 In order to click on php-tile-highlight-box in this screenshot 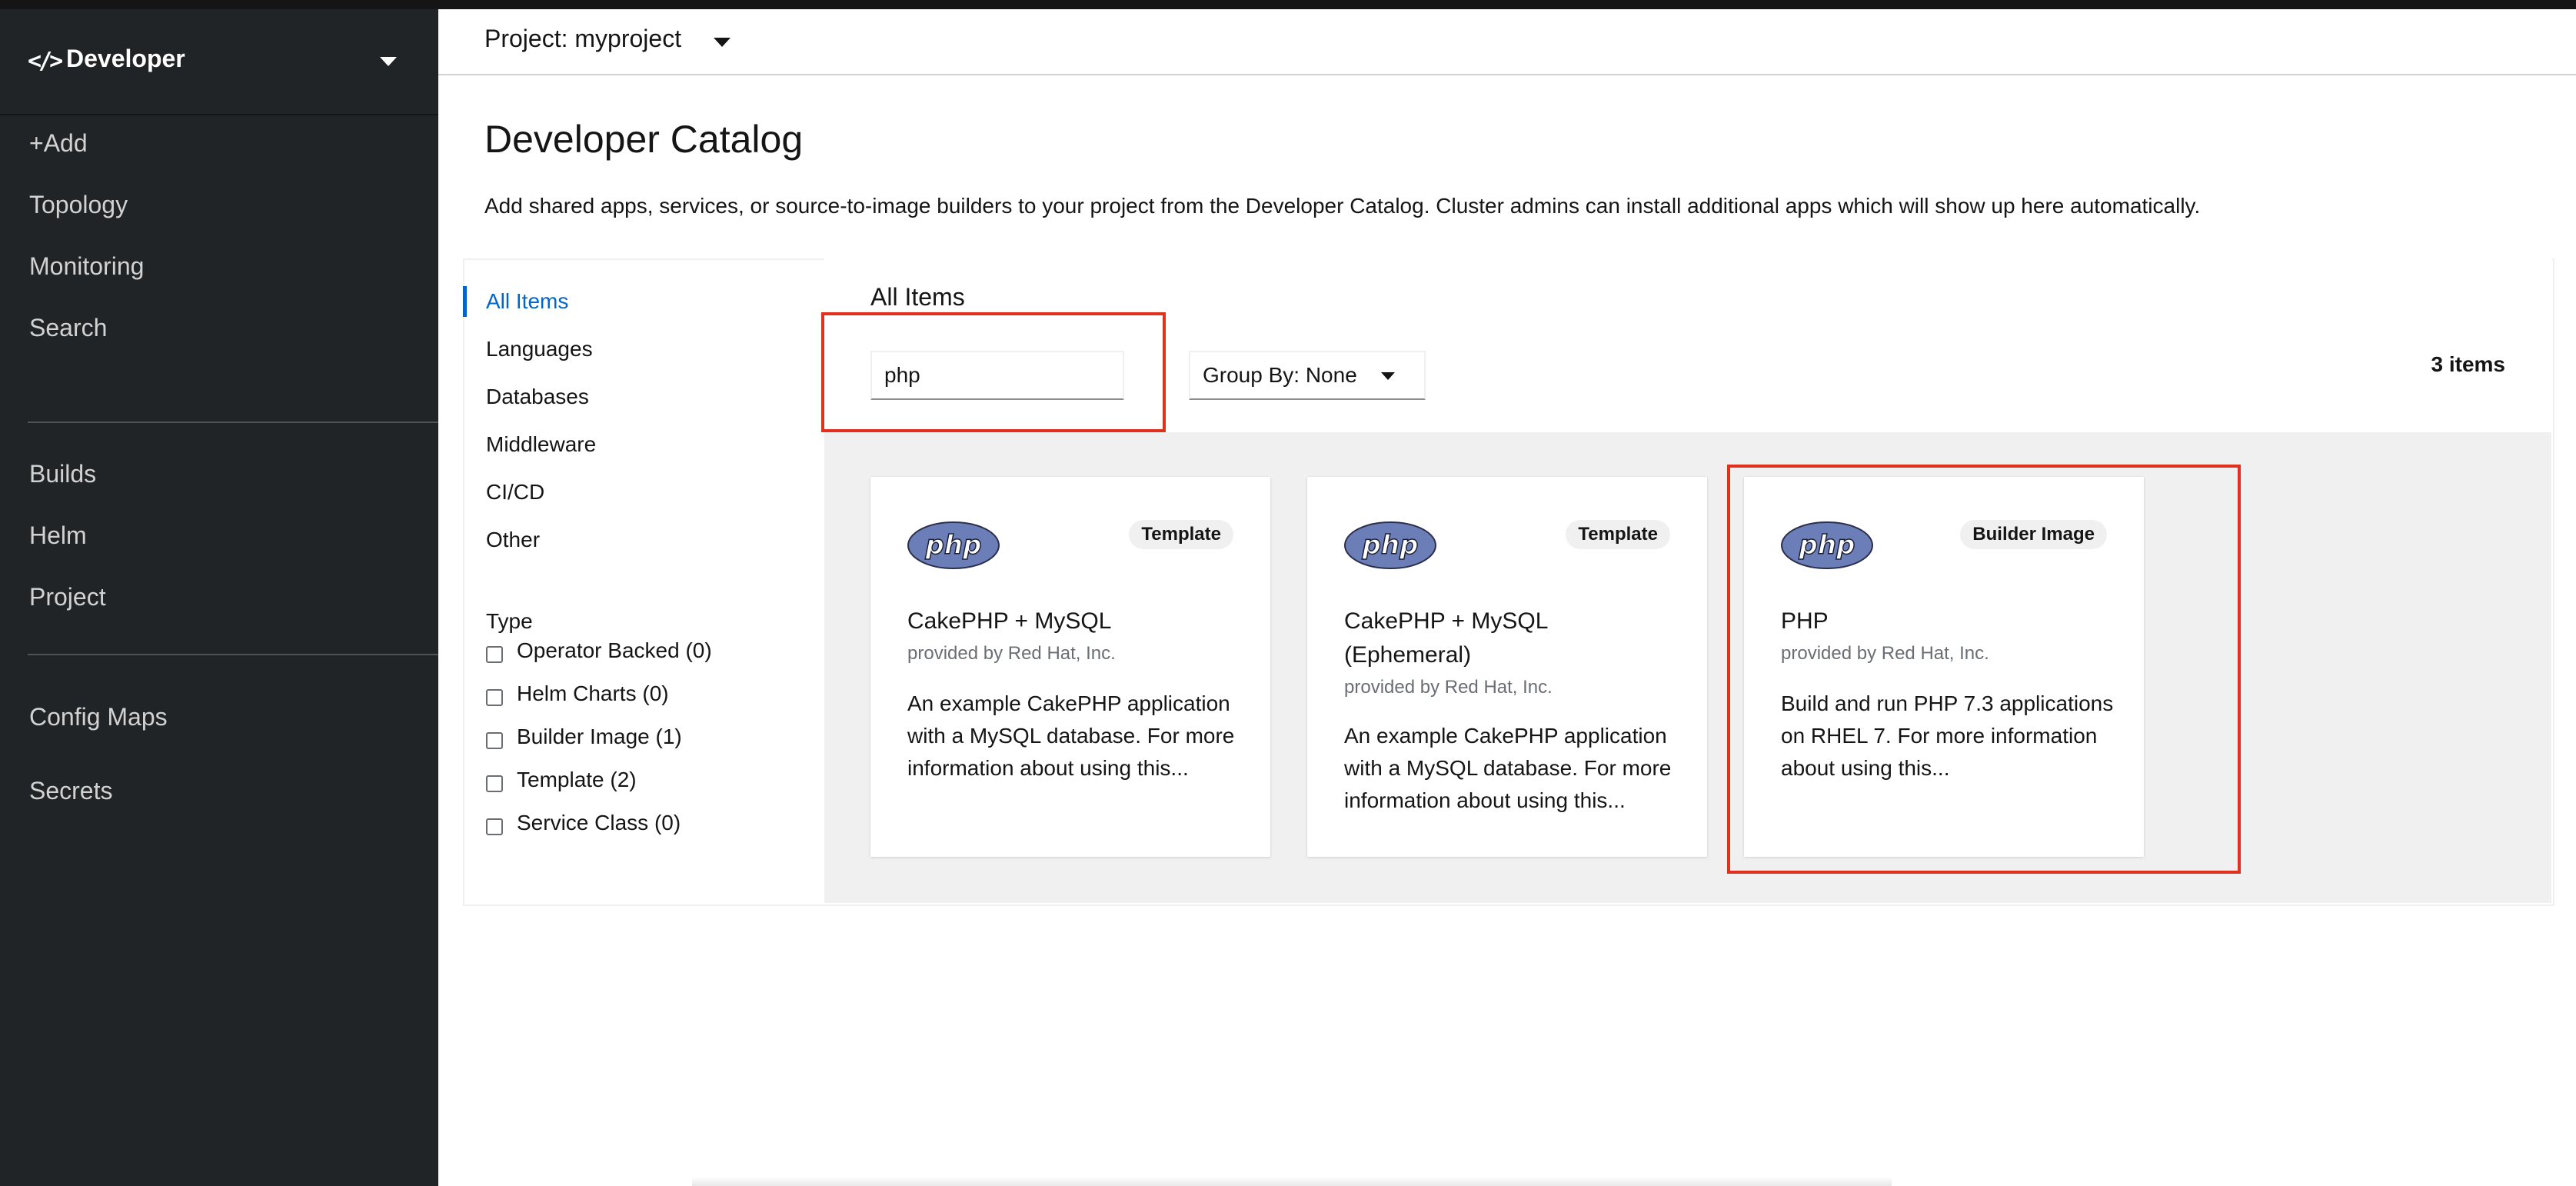, I will do `click(1984, 669)`.